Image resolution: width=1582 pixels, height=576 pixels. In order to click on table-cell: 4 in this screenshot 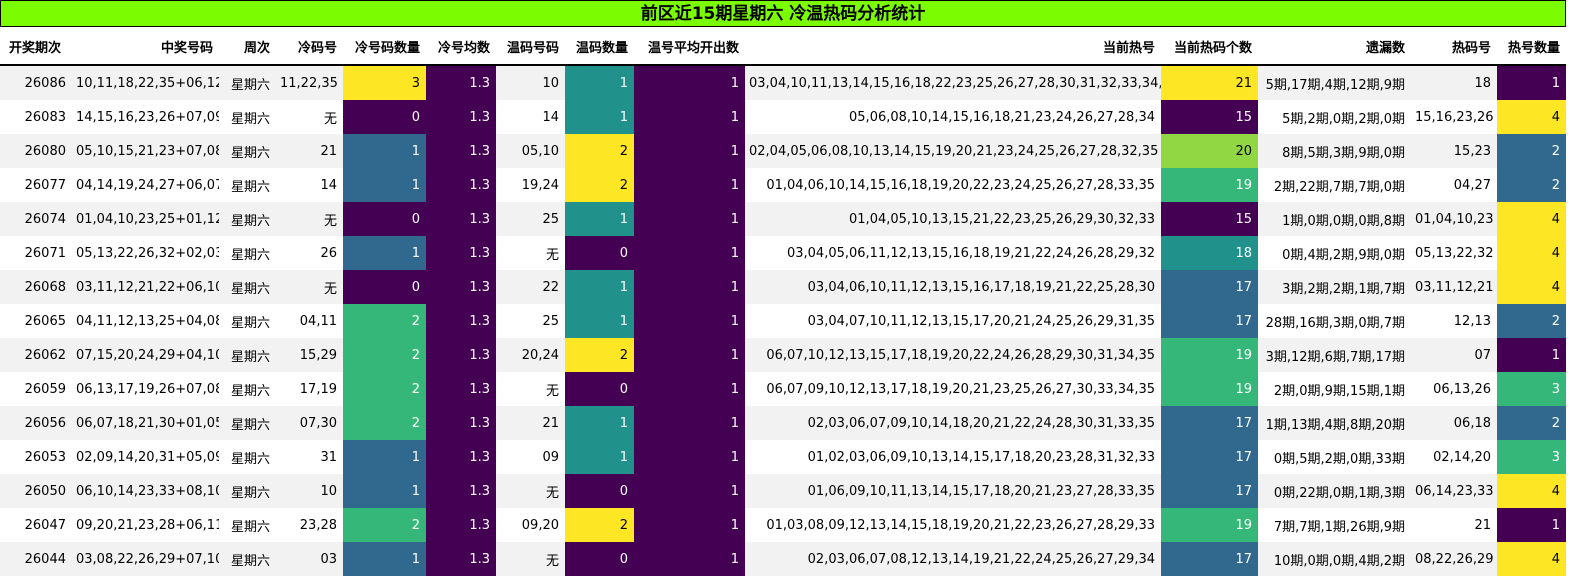, I will do `click(1531, 287)`.